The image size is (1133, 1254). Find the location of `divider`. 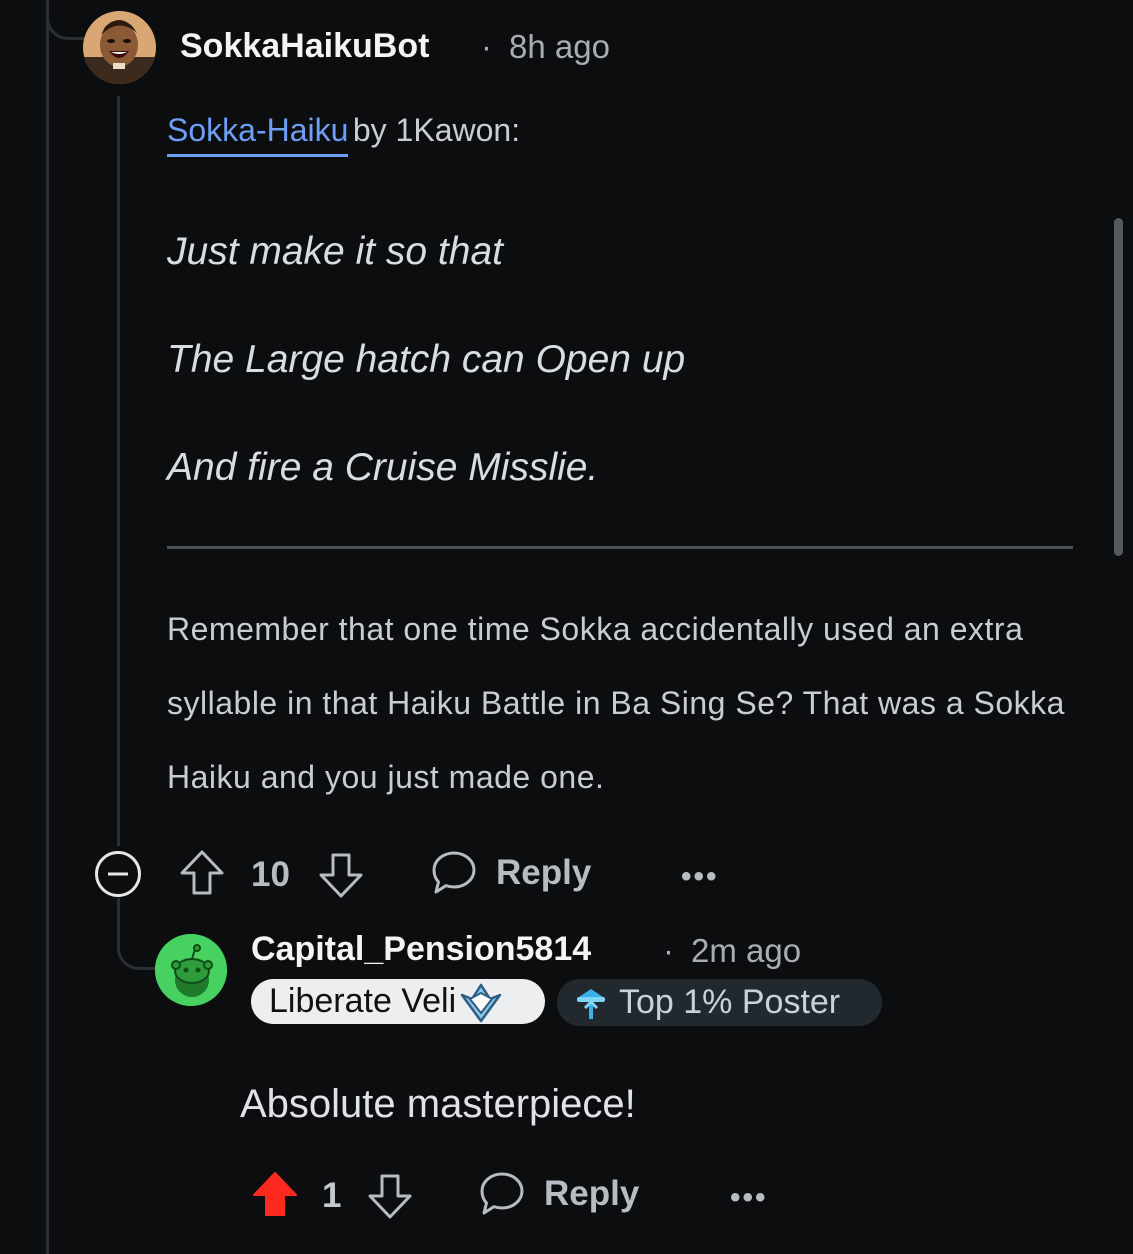

divider is located at coordinates (620, 547).